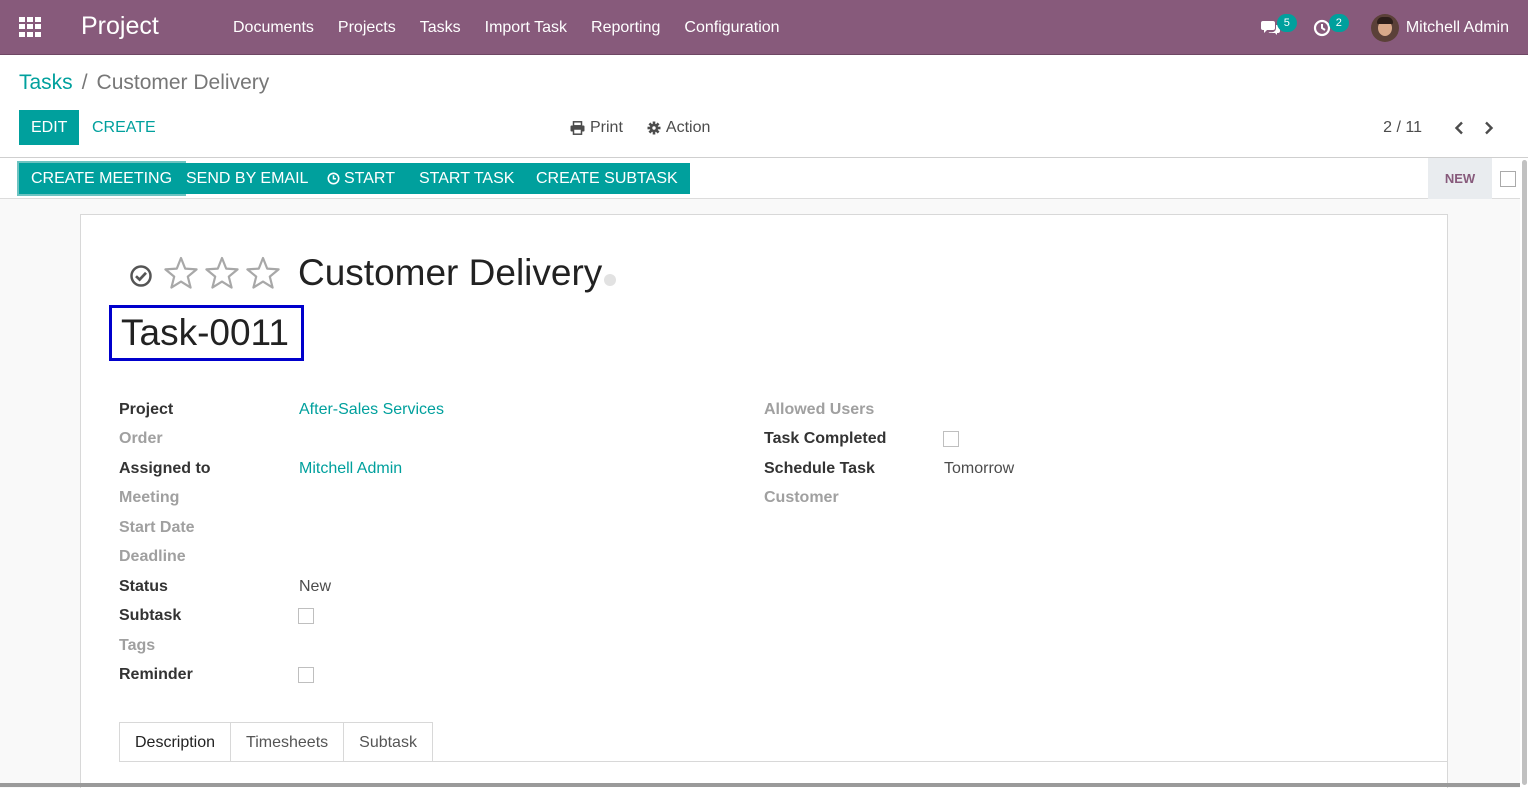 The width and height of the screenshot is (1528, 788). I want to click on field-start-date: Start Date, so click(429, 528).